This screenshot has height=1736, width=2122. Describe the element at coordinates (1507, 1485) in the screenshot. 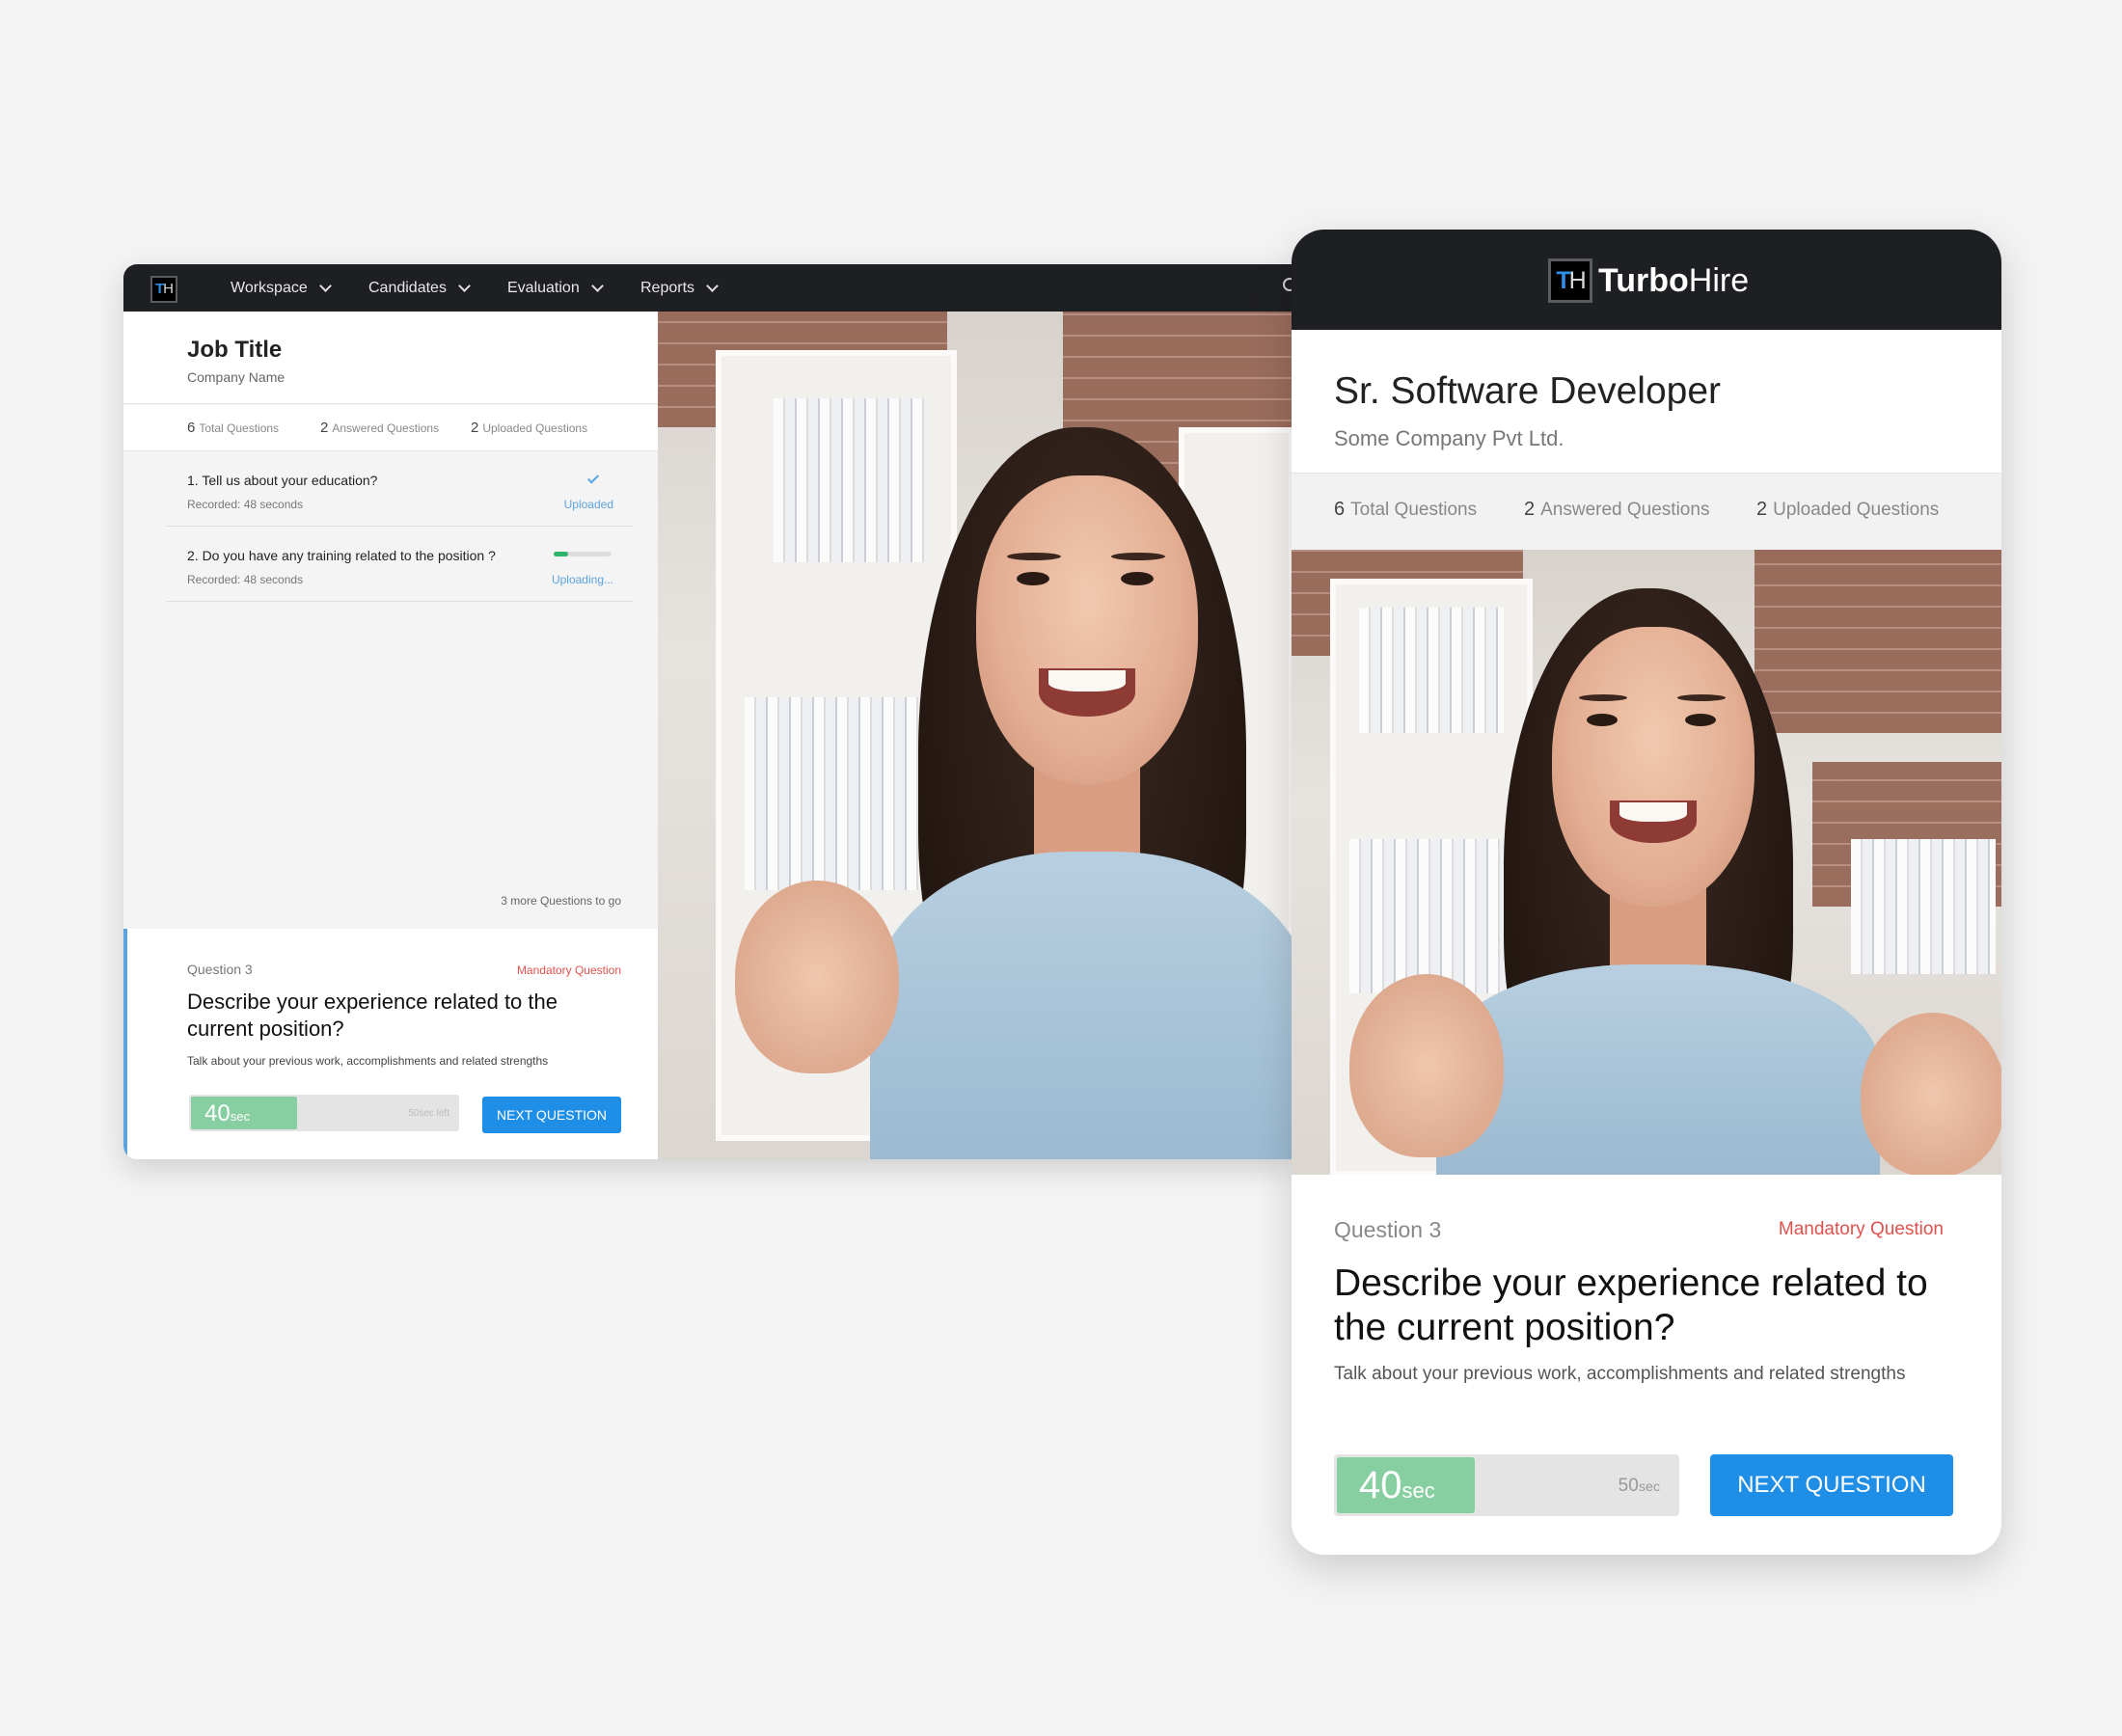

I see `timer-bar: 40sec 50sec` at that location.